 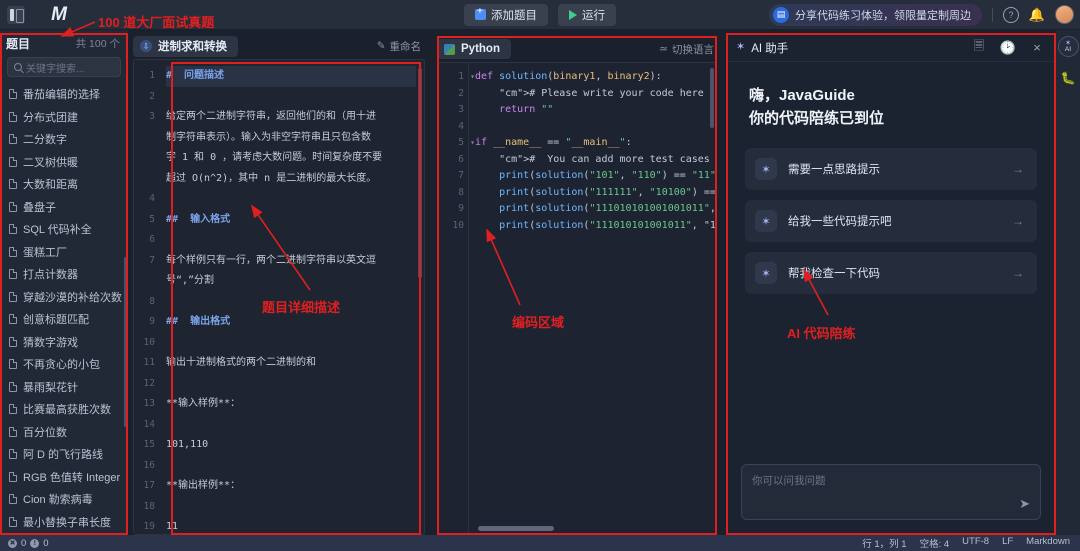 I want to click on new-chat-icon: 🗏, so click(x=979, y=47).